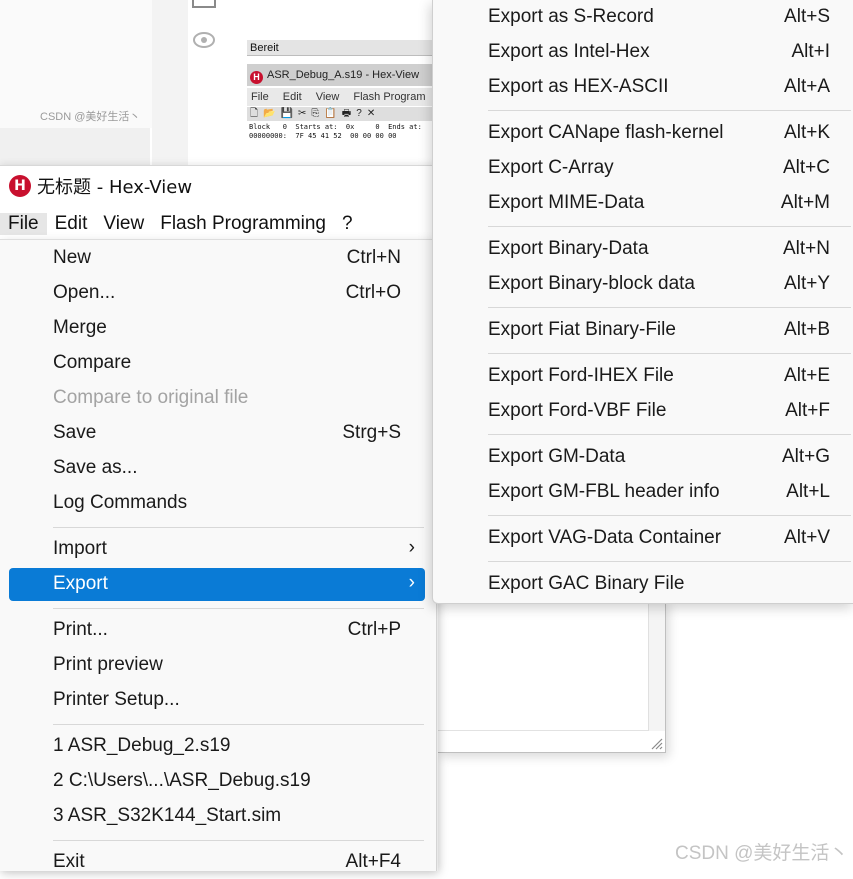  What do you see at coordinates (762, 853) in the screenshot?
I see `watermark: CSDN @美好生活丶` at bounding box center [762, 853].